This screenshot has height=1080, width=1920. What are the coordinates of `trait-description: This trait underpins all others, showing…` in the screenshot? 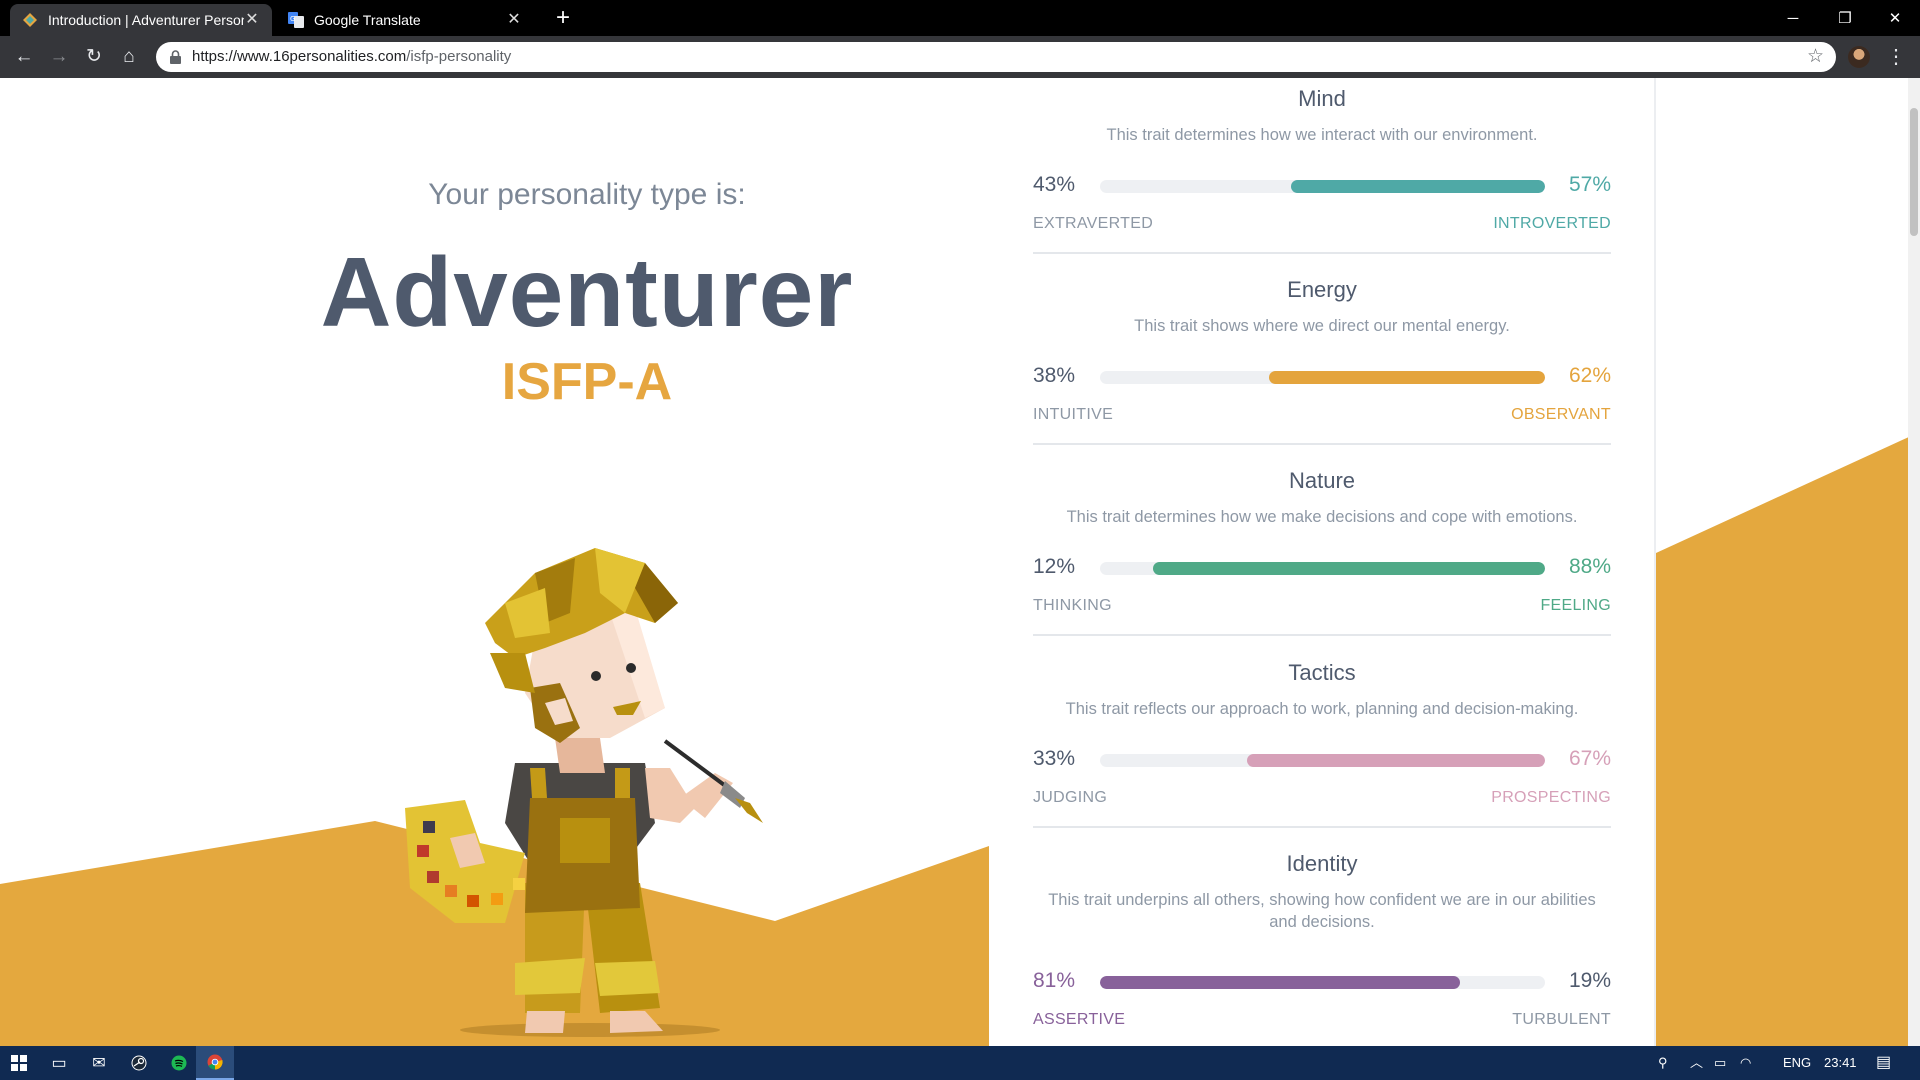 It's located at (1322, 911).